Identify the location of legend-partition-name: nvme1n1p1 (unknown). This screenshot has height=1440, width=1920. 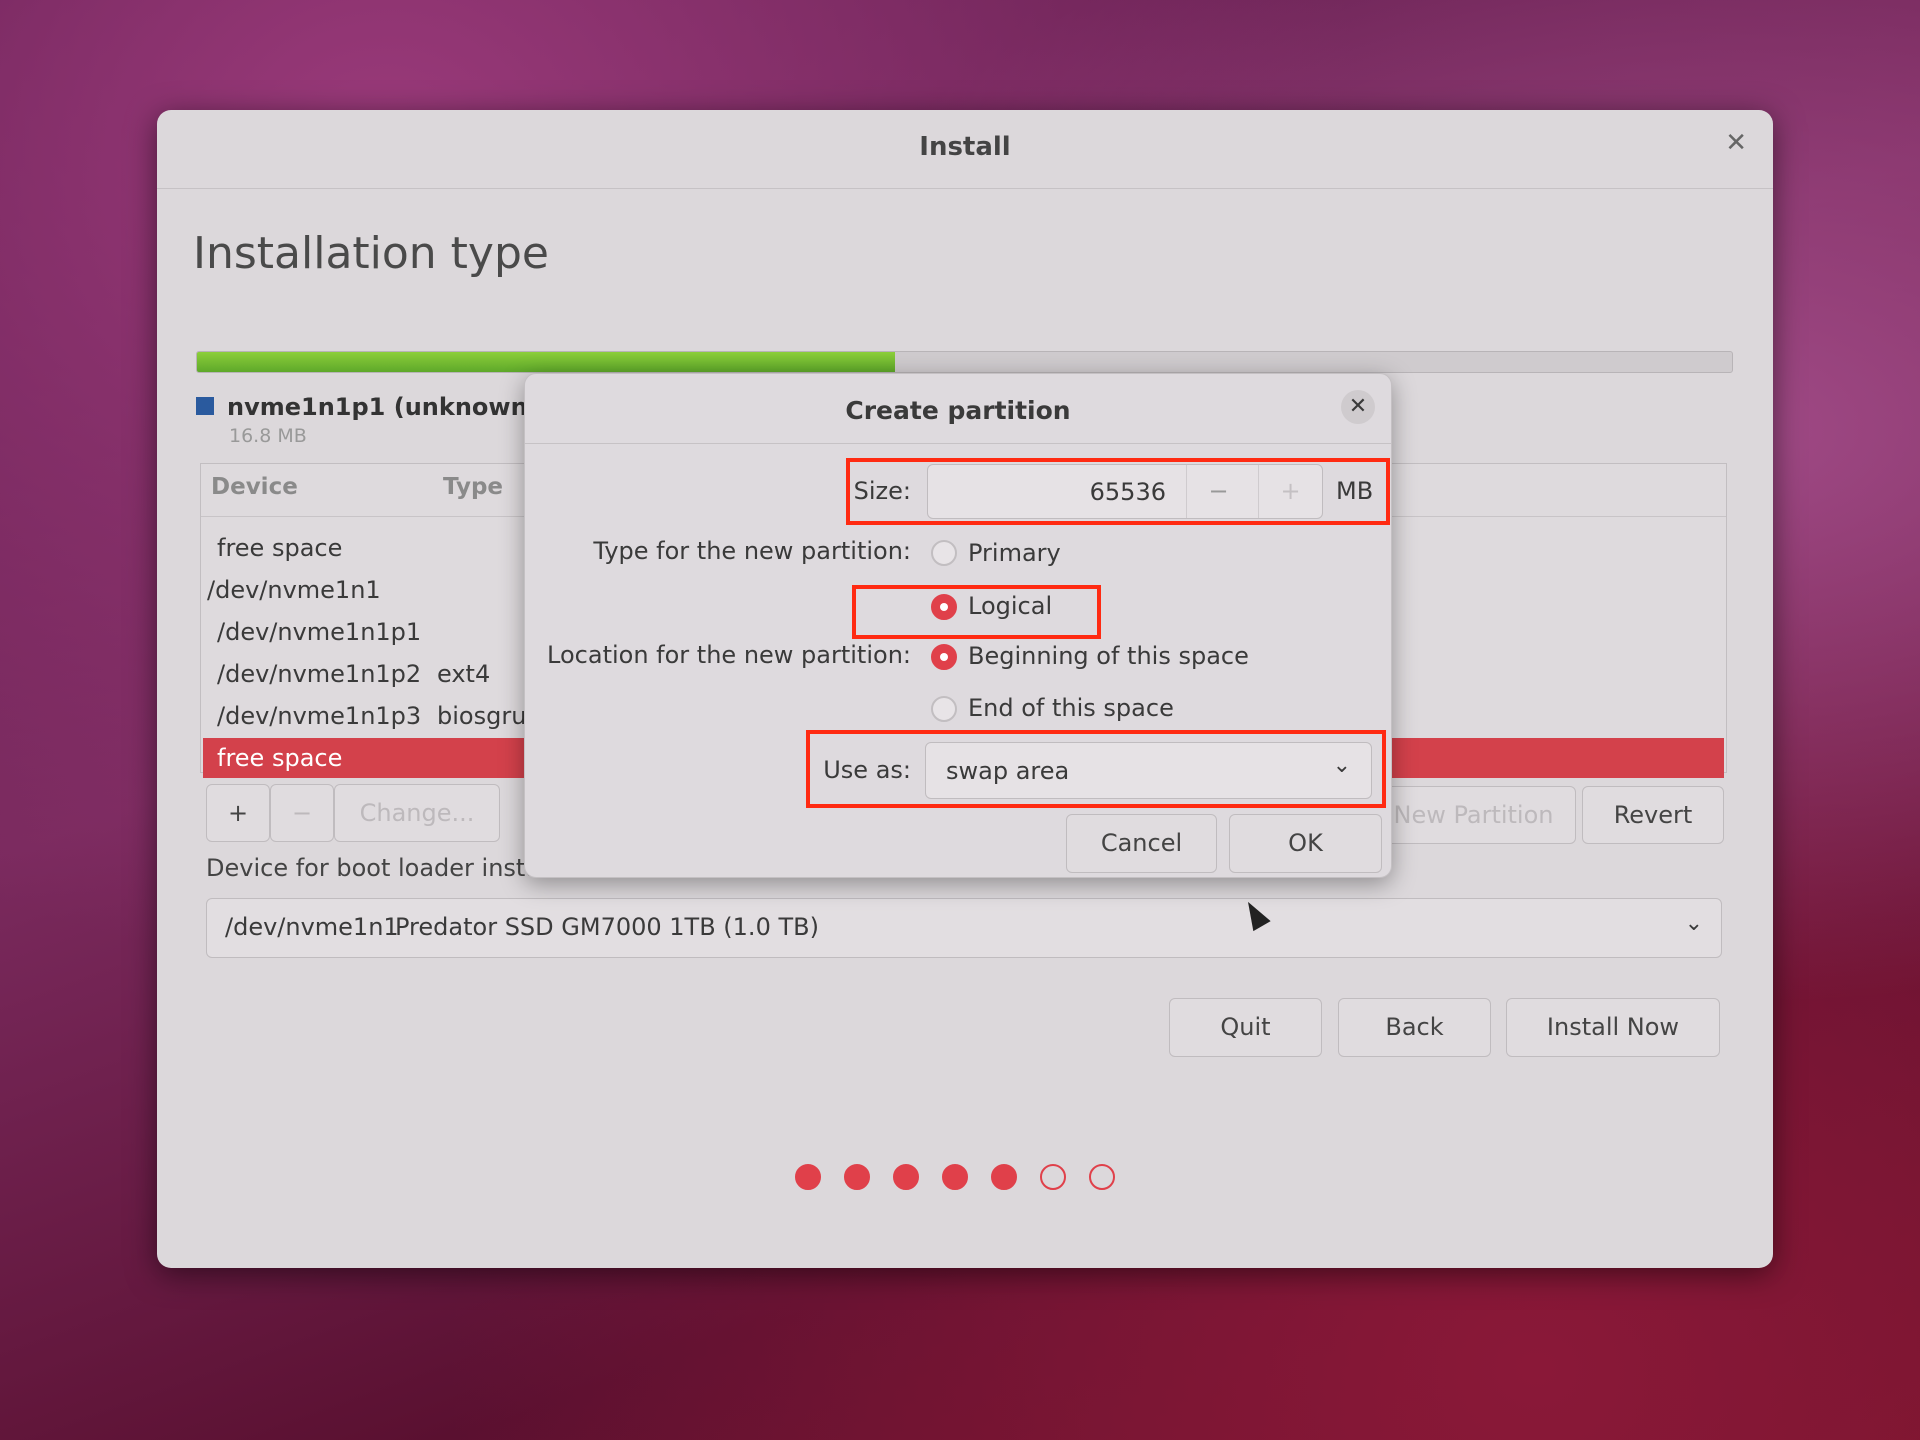
(383, 407).